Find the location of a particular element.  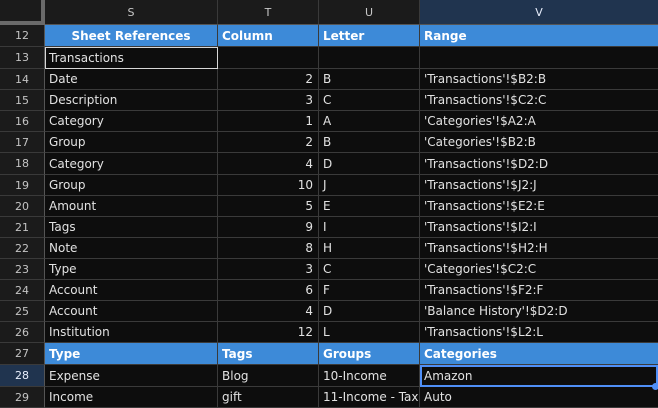

cell-column-number: 5 is located at coordinates (268, 206).